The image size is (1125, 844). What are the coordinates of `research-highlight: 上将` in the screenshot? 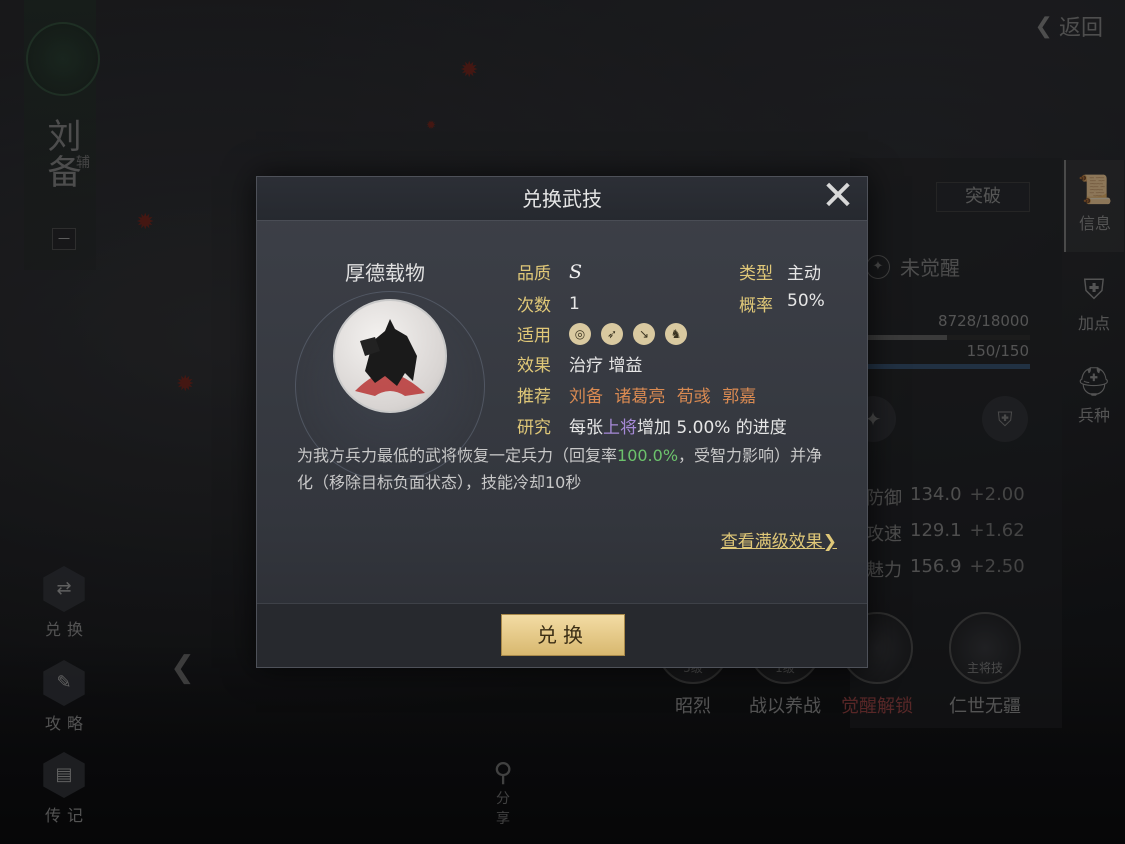 It's located at (620, 428).